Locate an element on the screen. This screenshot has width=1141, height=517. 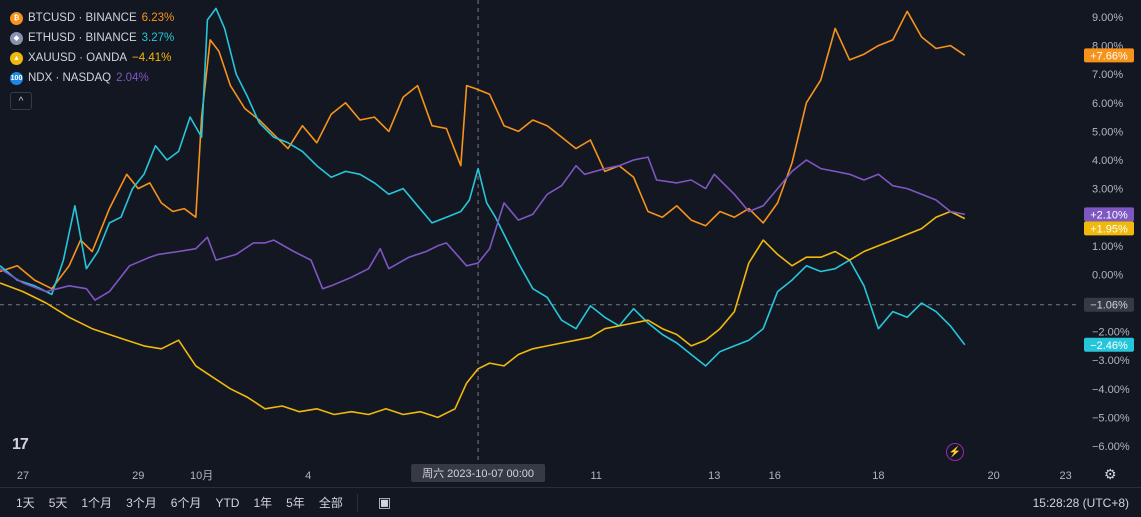
legend-symbol: BTCUSD · BINANCE is located at coordinates (82, 18).